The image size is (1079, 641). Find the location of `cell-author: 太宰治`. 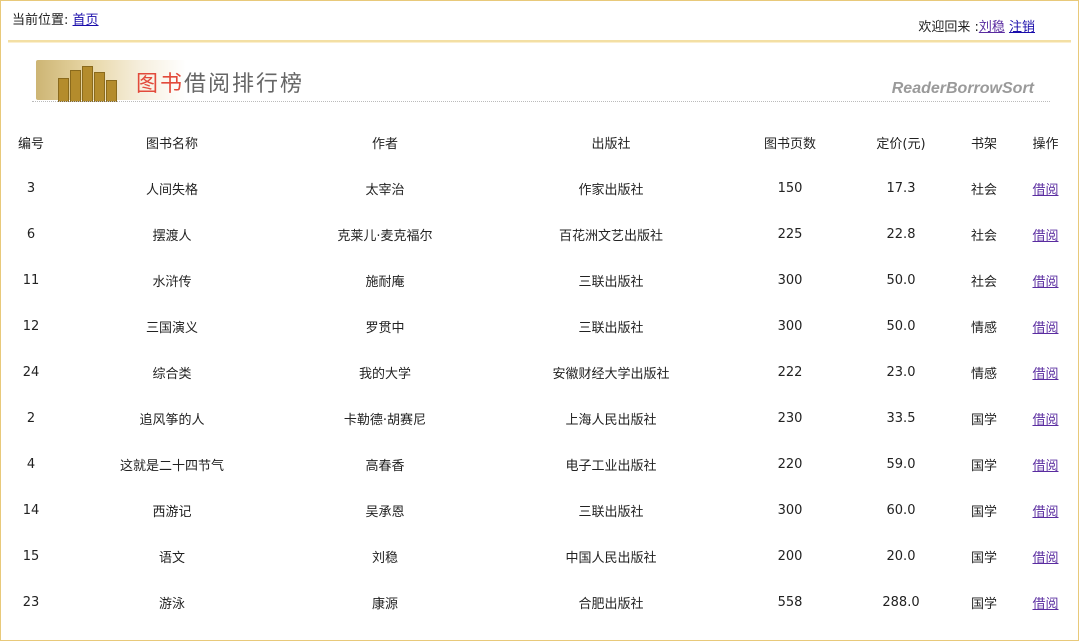

cell-author: 太宰治 is located at coordinates (385, 190).